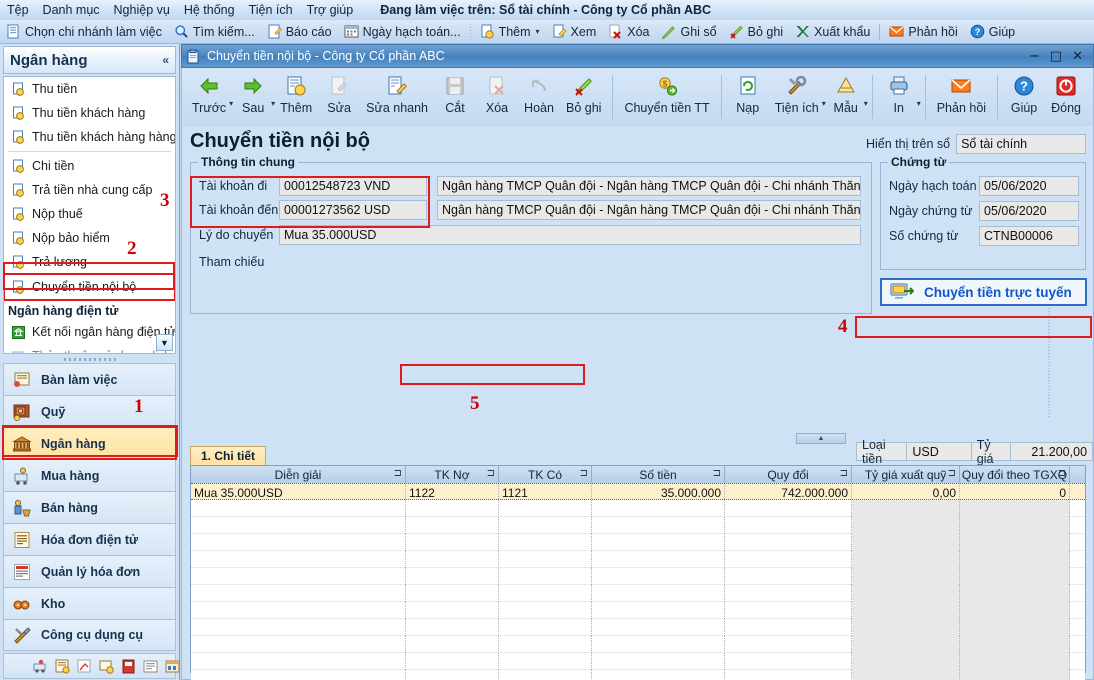 This screenshot has height=680, width=1094. Describe the element at coordinates (89, 379) in the screenshot. I see `sidebar-nav-ban-lam-viec: Bàn làm việc` at that location.